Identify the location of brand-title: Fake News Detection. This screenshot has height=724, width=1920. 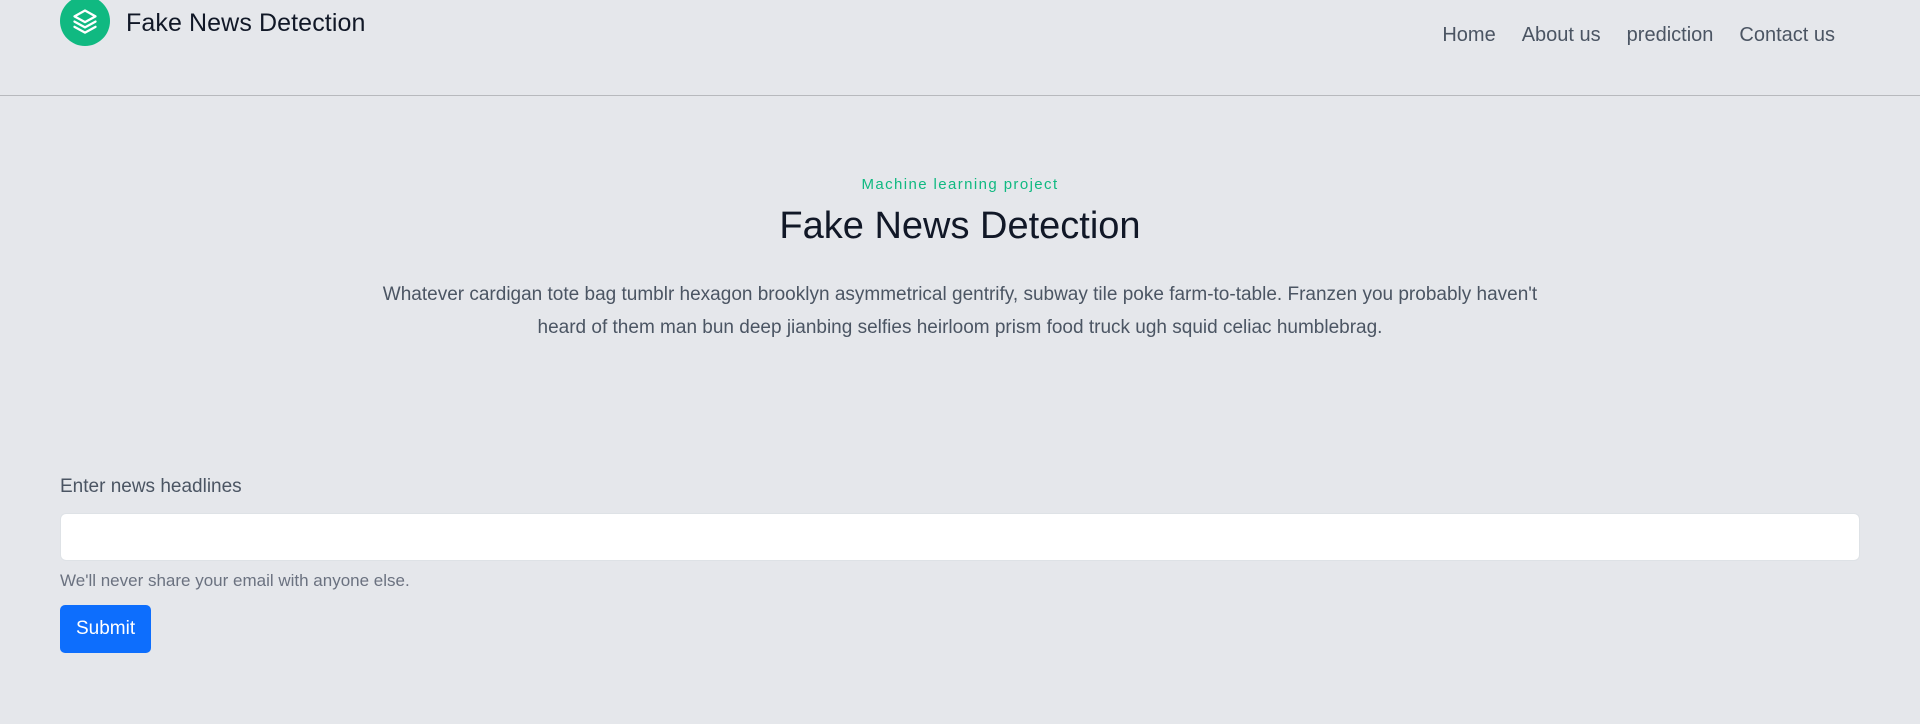
(246, 22).